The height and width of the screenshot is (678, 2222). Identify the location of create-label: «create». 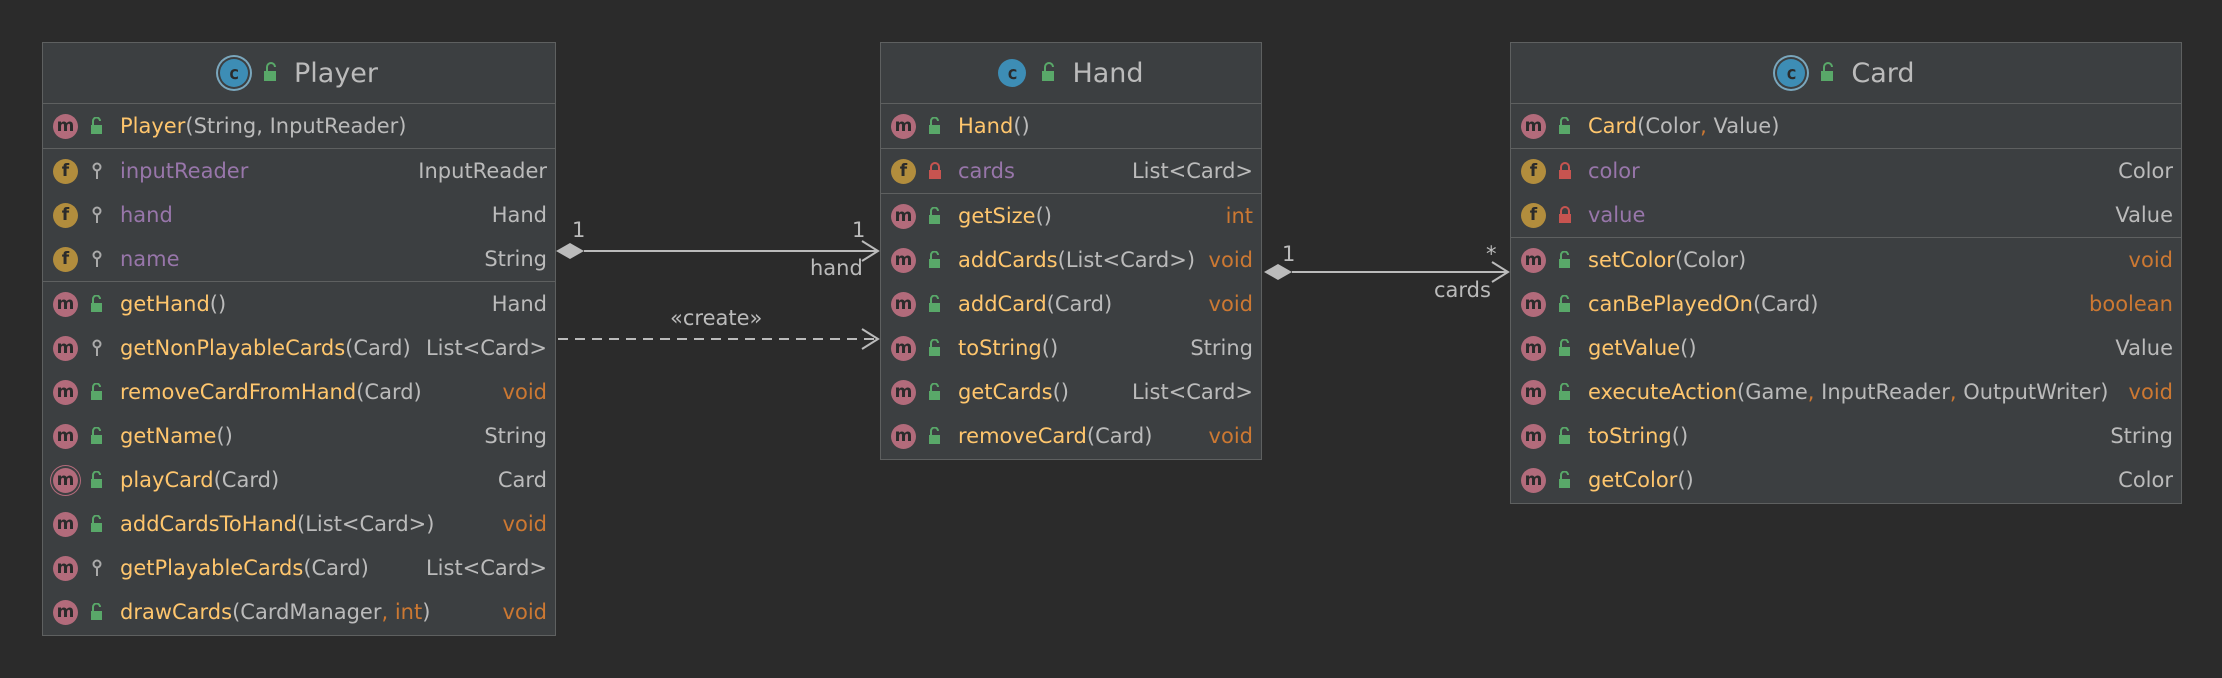
(716, 318).